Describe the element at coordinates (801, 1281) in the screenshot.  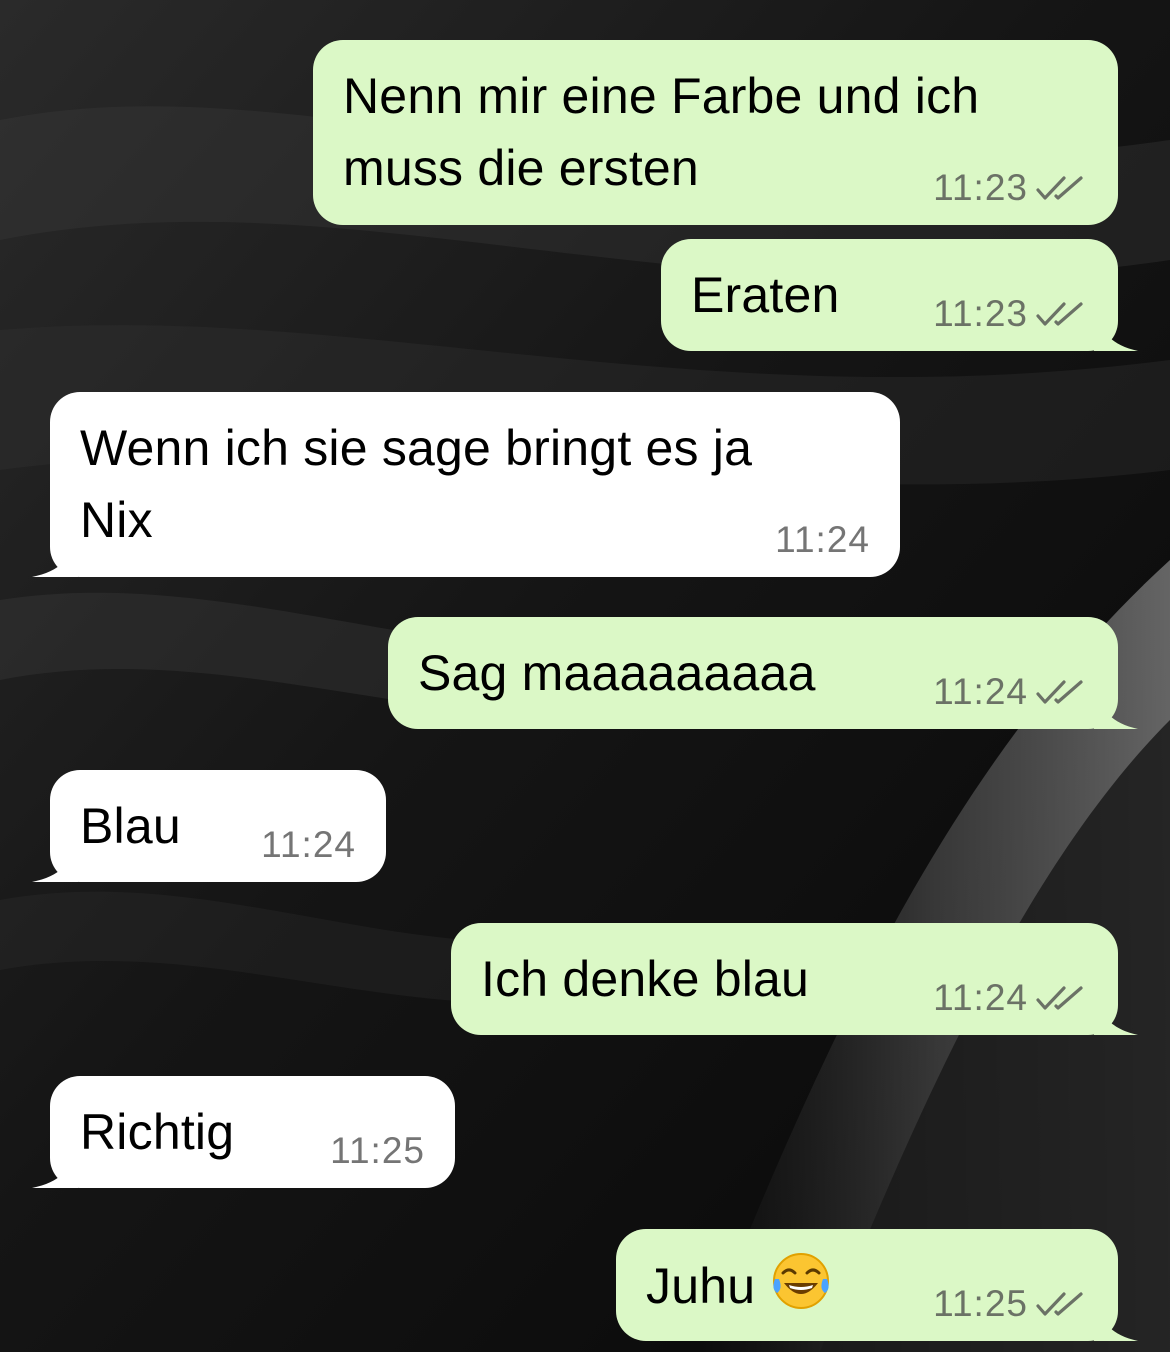
I see `face-with-tears-of-joy-emoji` at that location.